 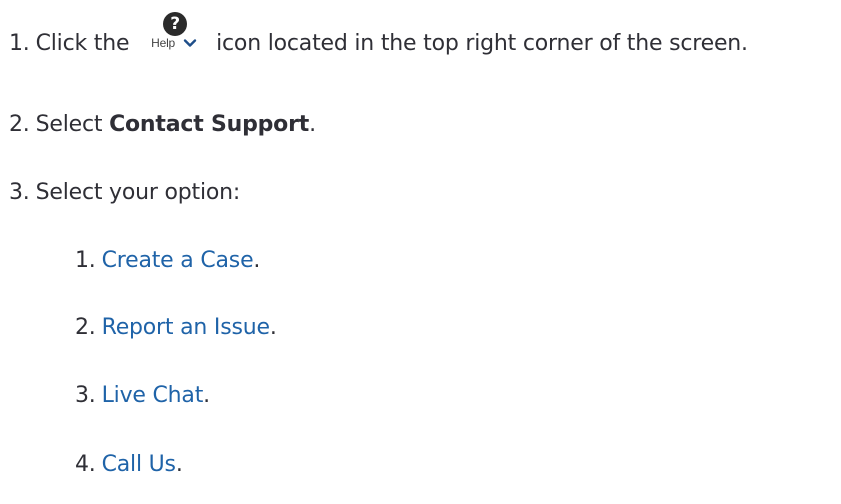 I want to click on option-report-issue: 2. Report an Issue., so click(x=176, y=328).